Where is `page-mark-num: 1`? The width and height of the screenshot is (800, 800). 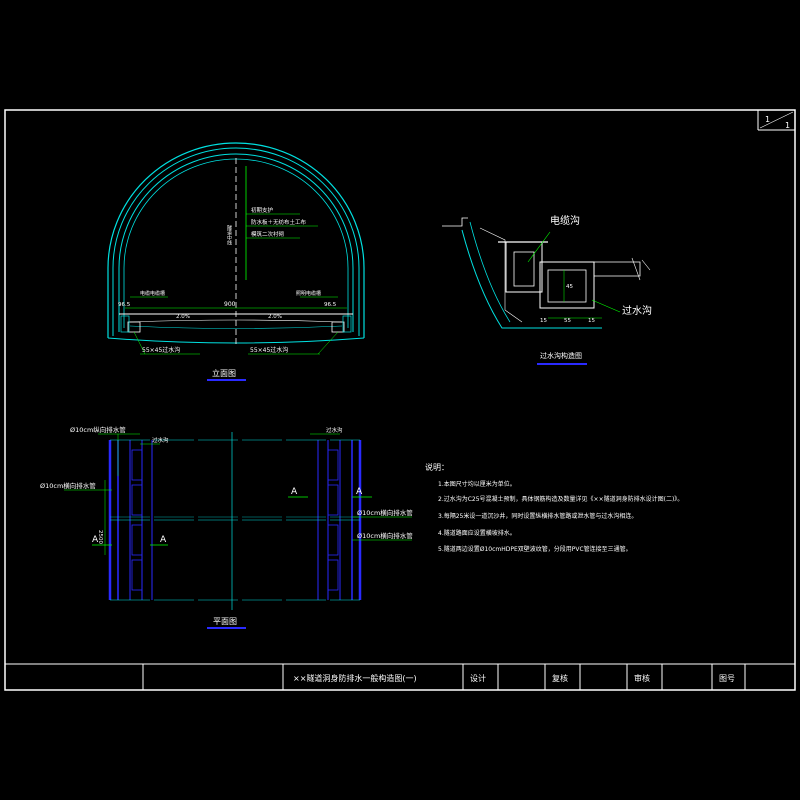 page-mark-num: 1 is located at coordinates (767, 119).